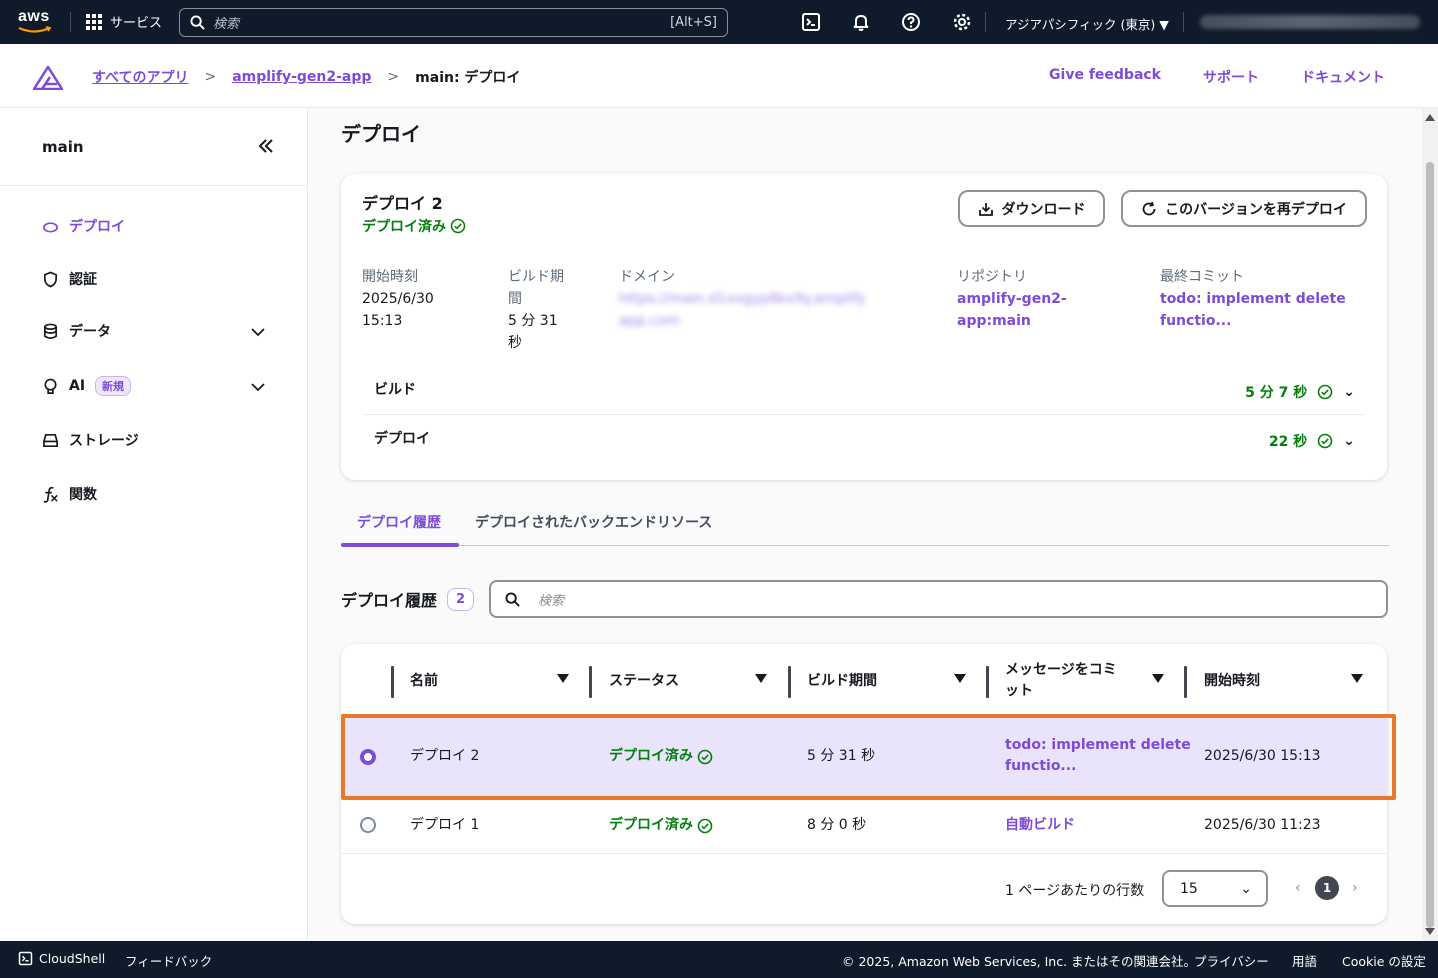  What do you see at coordinates (985, 22) in the screenshot?
I see `nav-separator` at bounding box center [985, 22].